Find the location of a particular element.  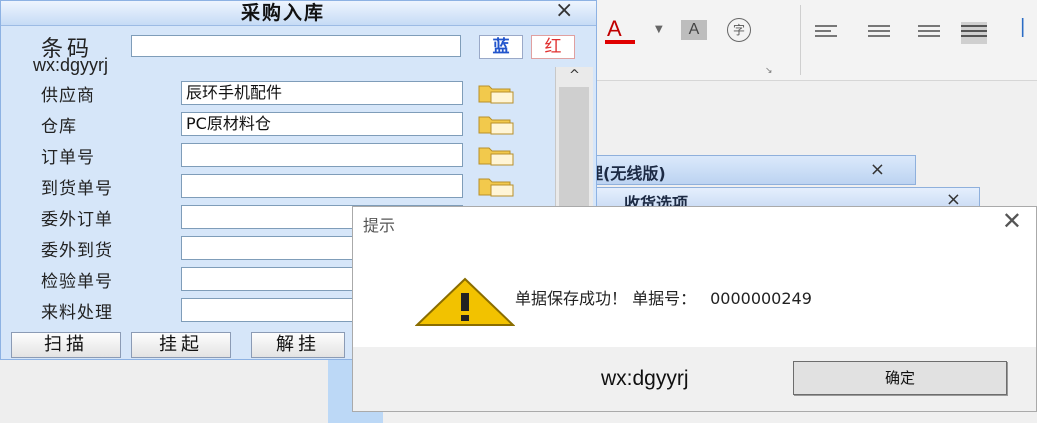

distributed-icon: ▏ is located at coordinates (1028, 31).